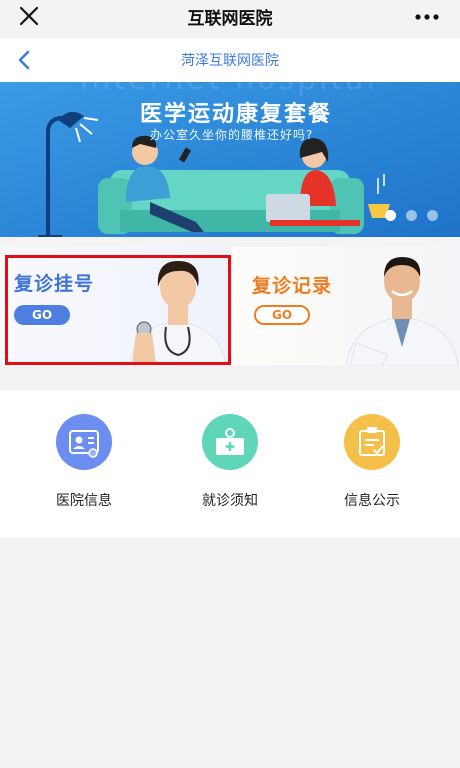  I want to click on card-title: 复诊记录, so click(292, 286).